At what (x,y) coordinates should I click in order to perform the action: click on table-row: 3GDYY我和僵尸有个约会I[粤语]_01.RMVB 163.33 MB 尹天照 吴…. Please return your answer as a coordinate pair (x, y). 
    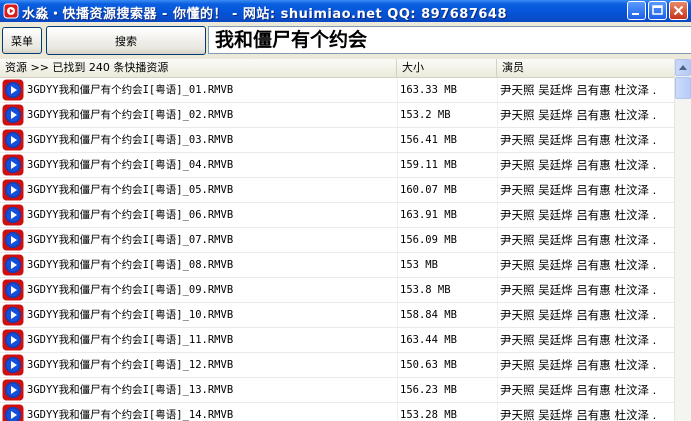
    Looking at the image, I should click on (337, 90).